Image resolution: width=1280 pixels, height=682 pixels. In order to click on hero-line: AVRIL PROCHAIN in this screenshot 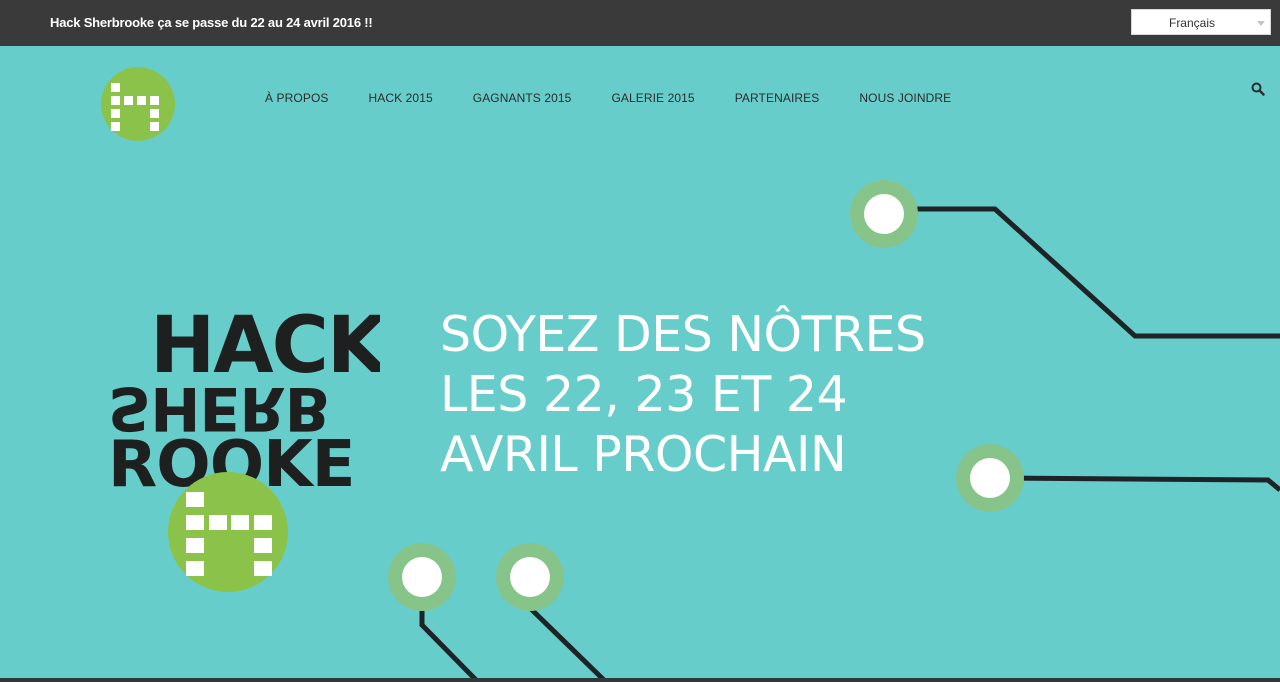, I will do `click(643, 454)`.